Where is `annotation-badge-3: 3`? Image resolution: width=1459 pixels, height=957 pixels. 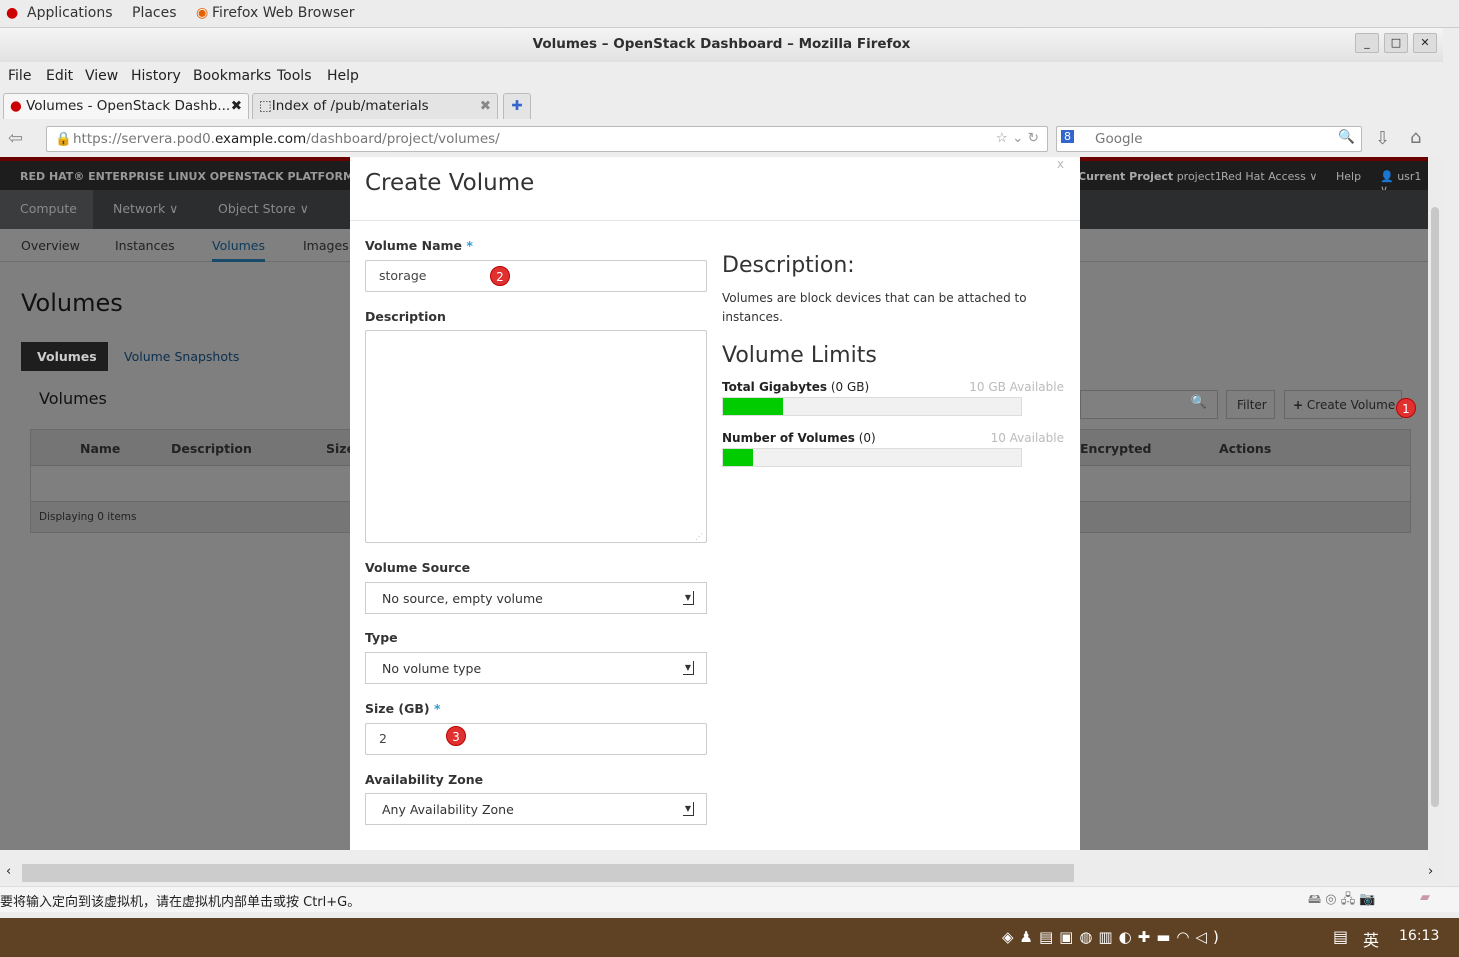
annotation-badge-3: 3 is located at coordinates (456, 736).